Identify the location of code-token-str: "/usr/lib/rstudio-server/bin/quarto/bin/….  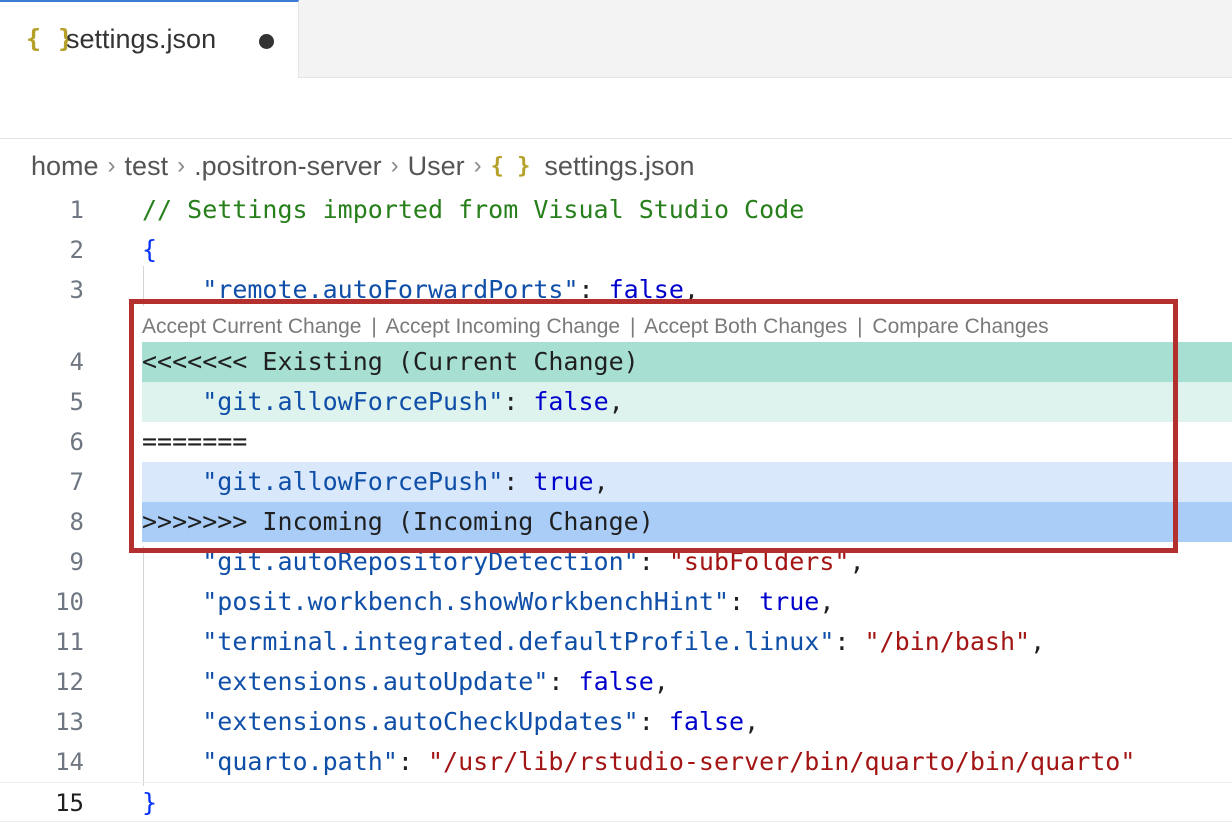
(782, 761).